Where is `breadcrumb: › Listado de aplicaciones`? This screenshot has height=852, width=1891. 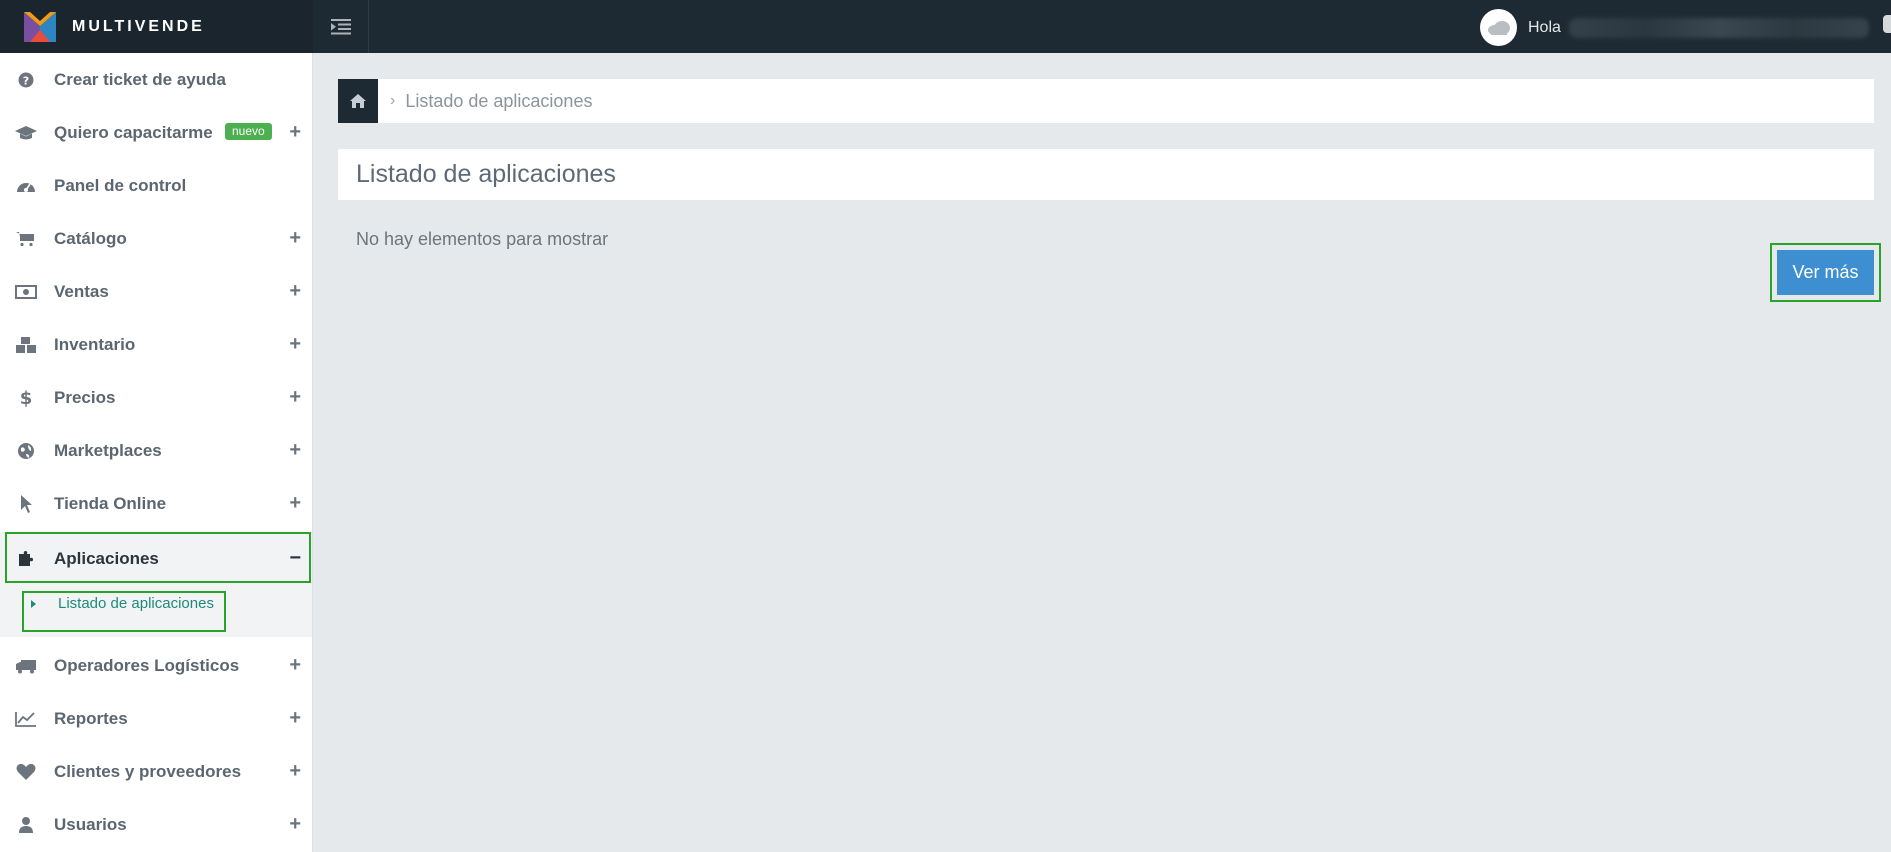 breadcrumb: › Listado de aplicaciones is located at coordinates (1106, 101).